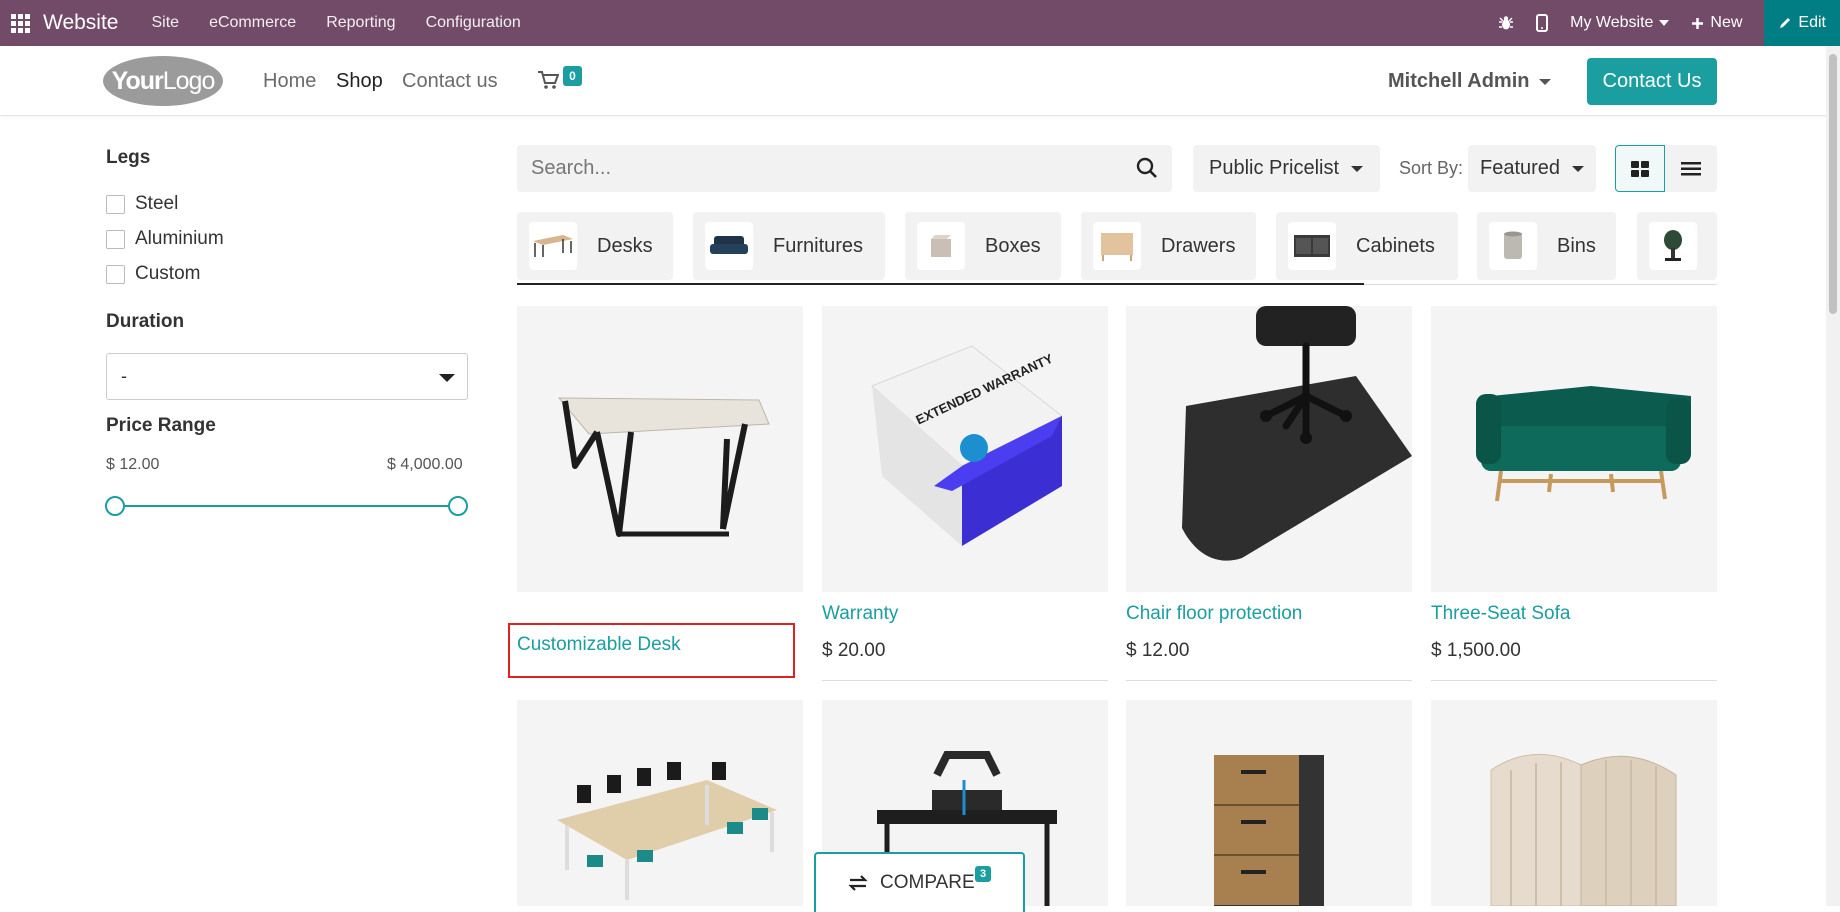 This screenshot has height=912, width=1840. Describe the element at coordinates (1269, 803) in the screenshot. I see `product-image-drawer-cabinet` at that location.